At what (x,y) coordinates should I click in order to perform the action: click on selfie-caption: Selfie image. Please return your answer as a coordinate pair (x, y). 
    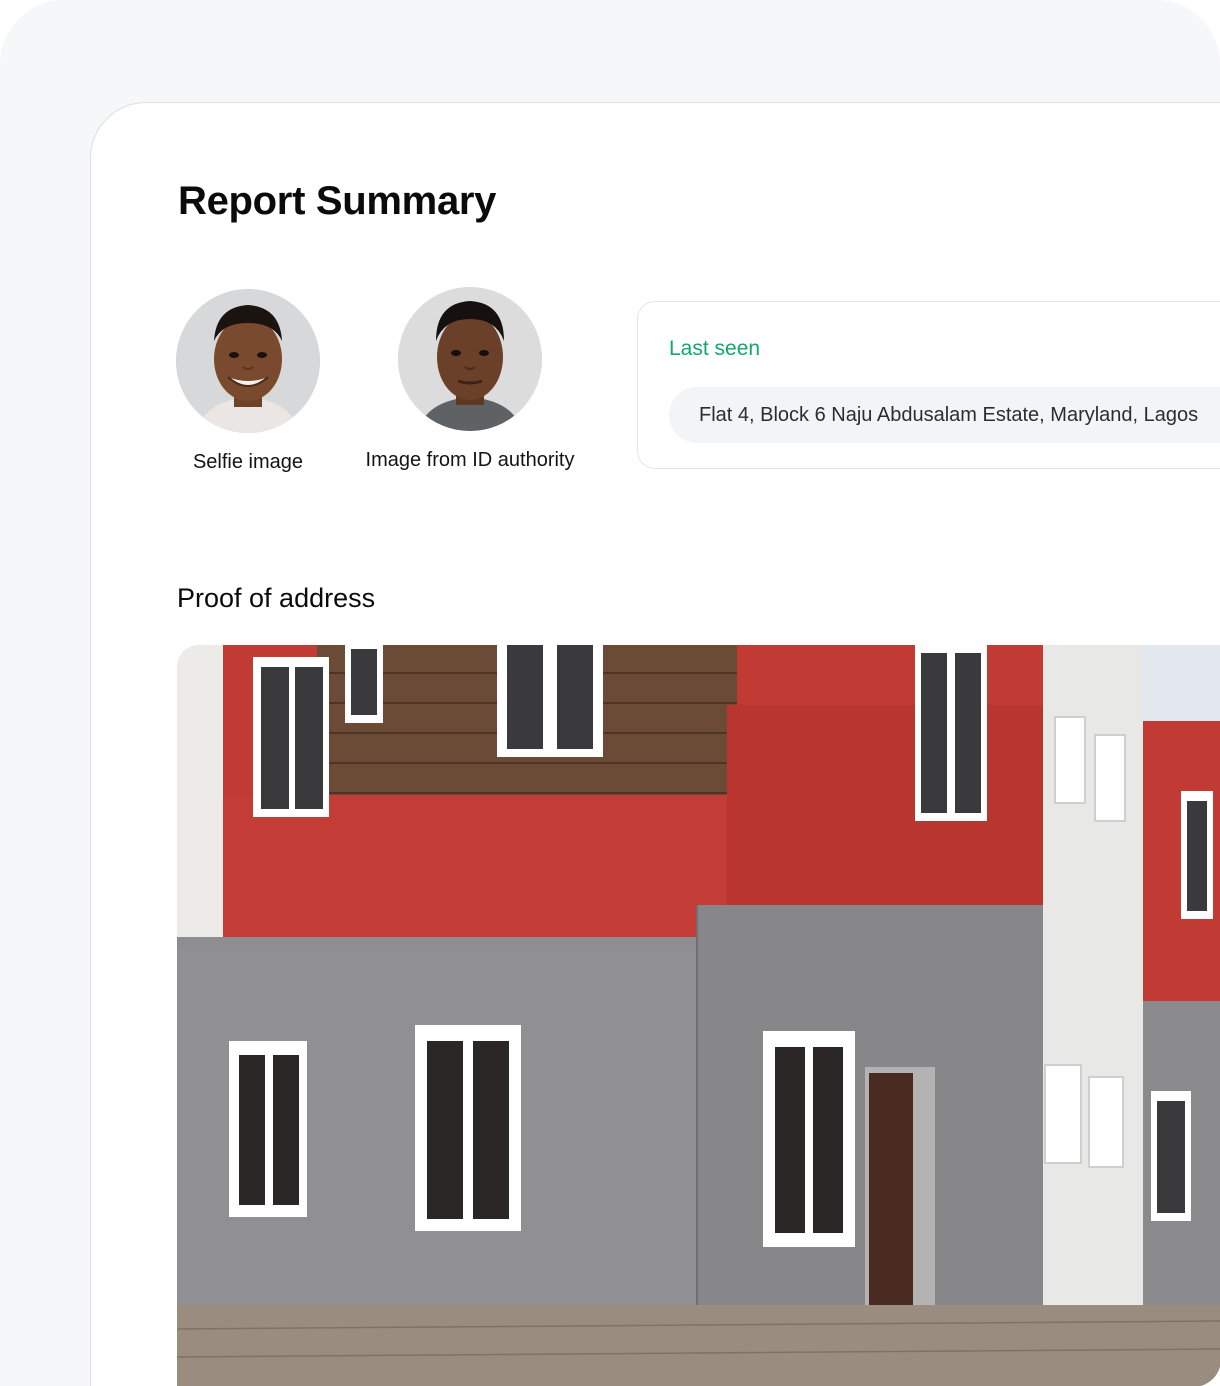
    Looking at the image, I should click on (248, 462).